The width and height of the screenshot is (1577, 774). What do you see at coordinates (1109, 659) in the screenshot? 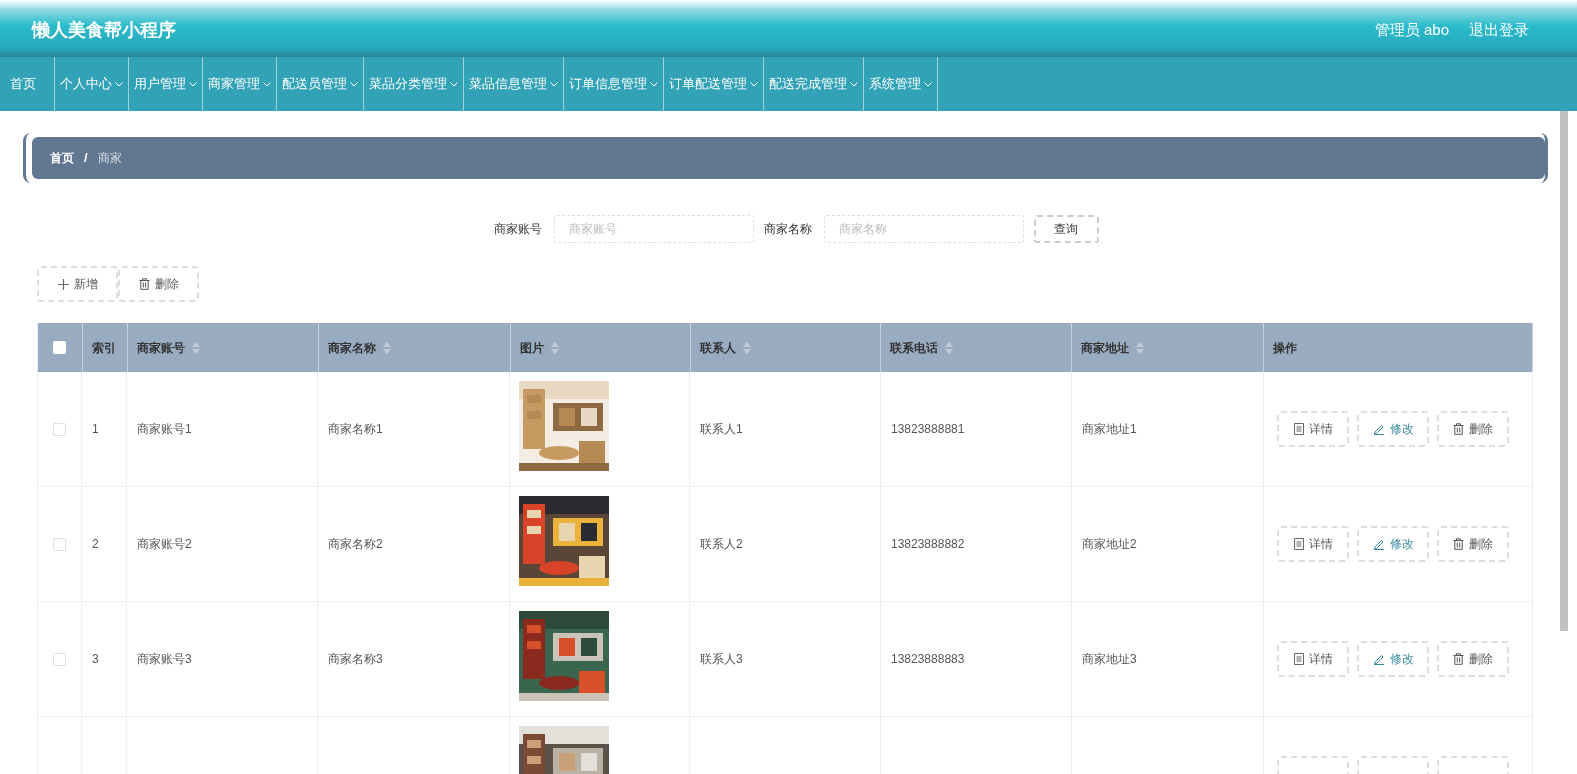
I see `table-cell-text: 商家地址3` at bounding box center [1109, 659].